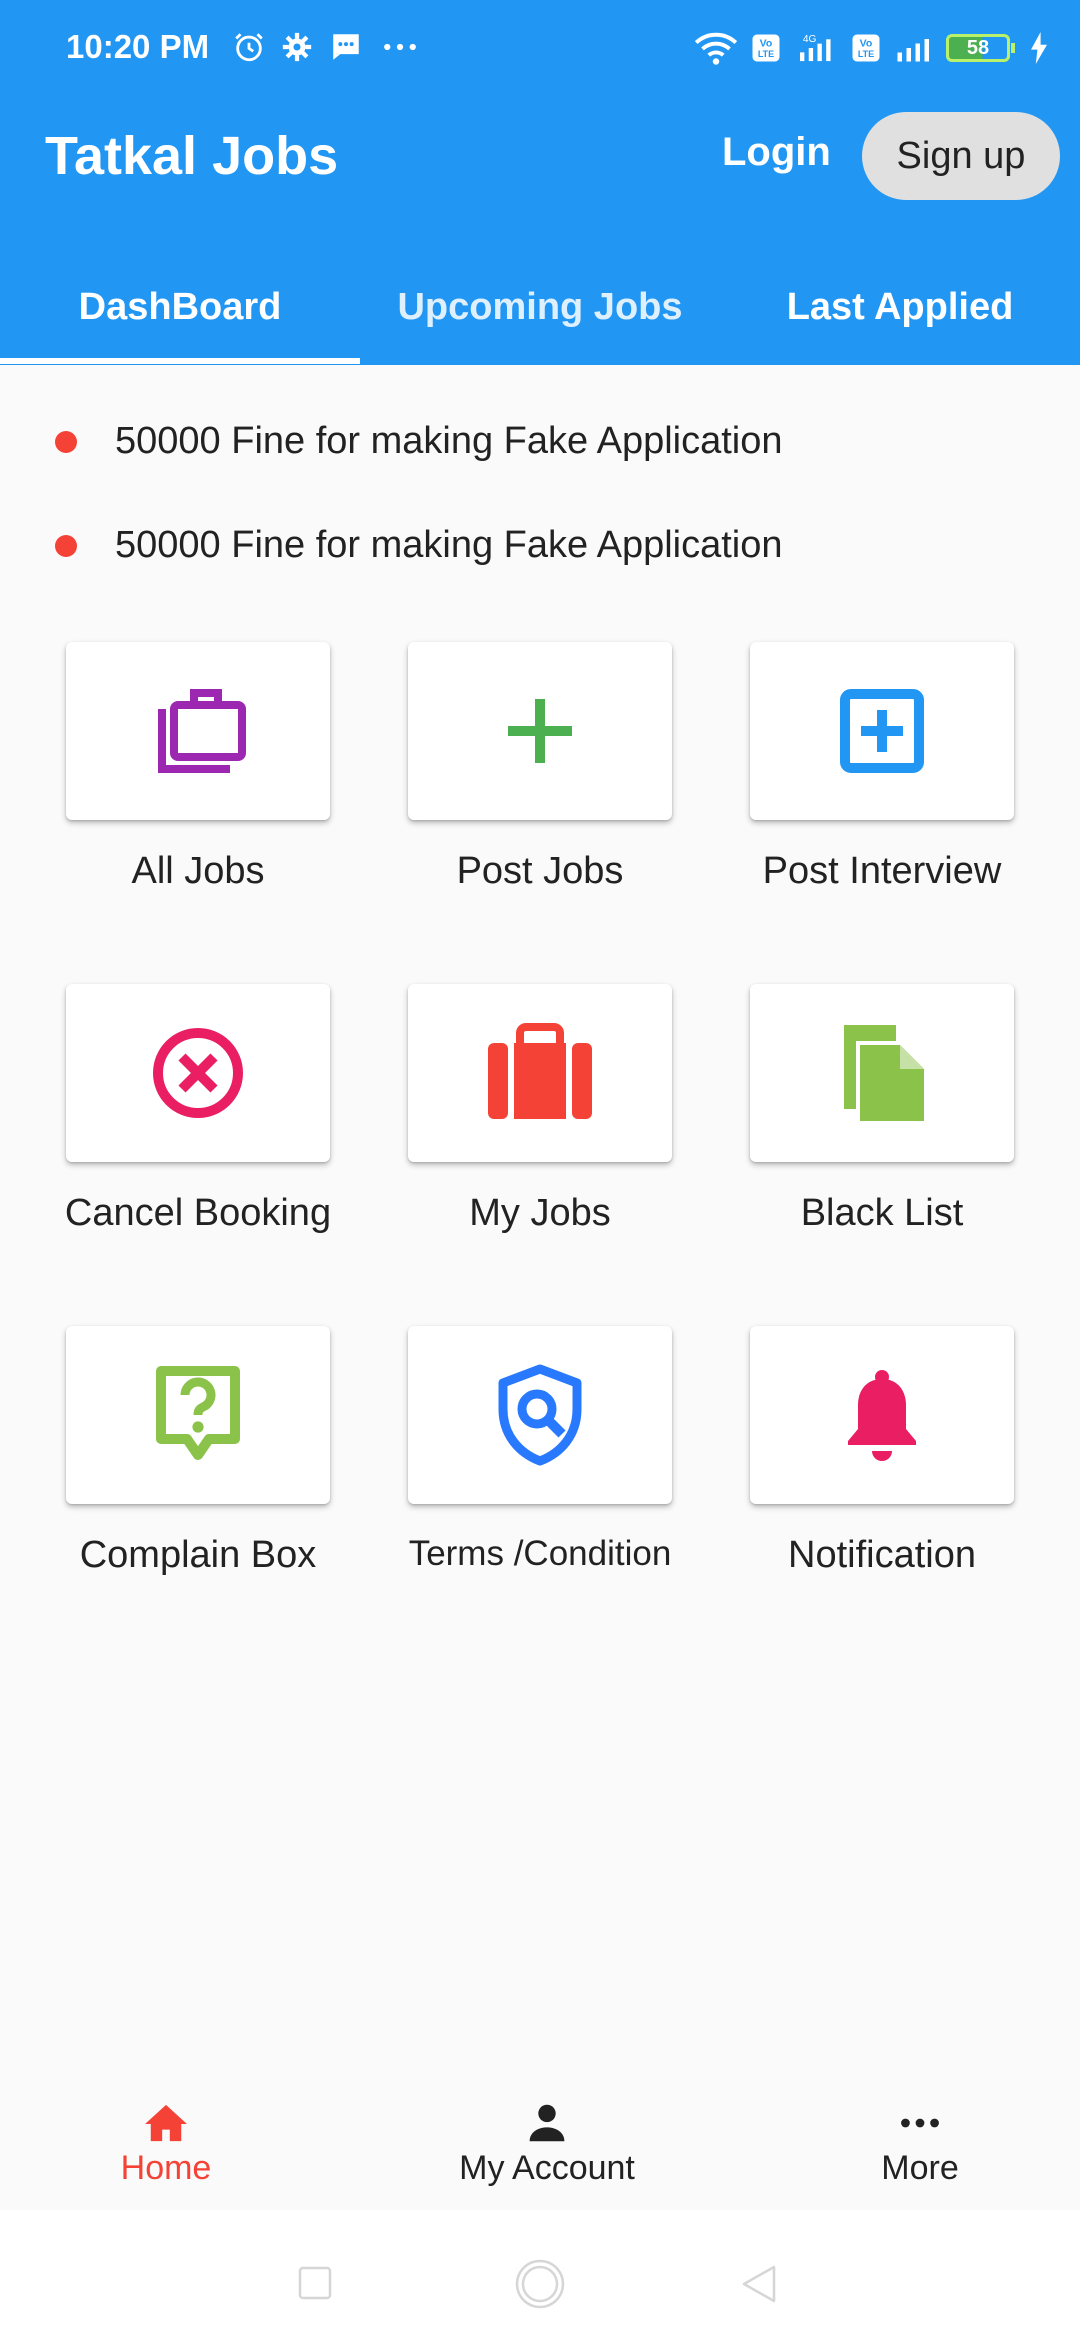  Describe the element at coordinates (540, 2284) in the screenshot. I see `home-circle-icon` at that location.